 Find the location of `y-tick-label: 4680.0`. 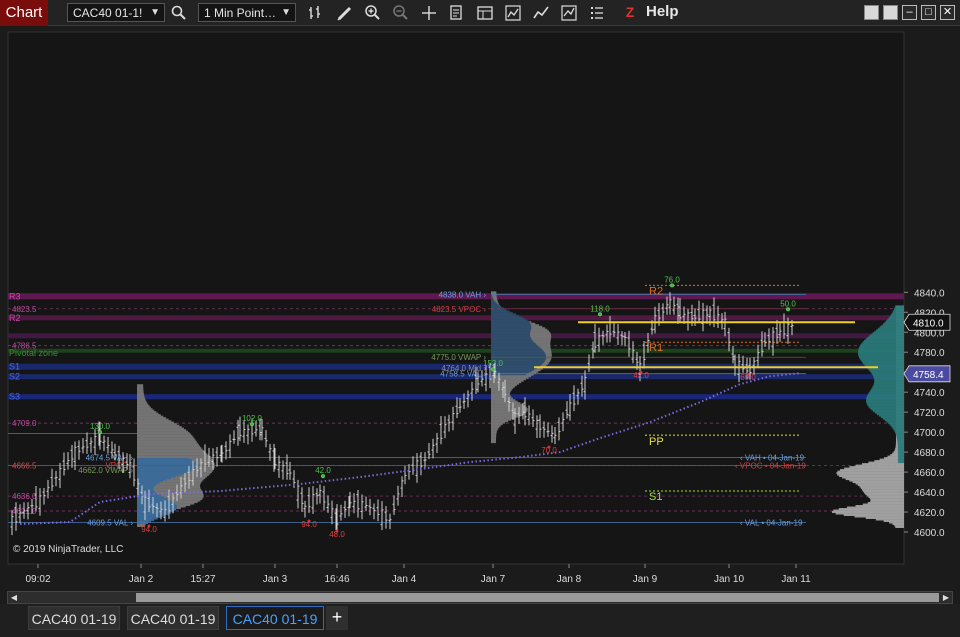

y-tick-label: 4680.0 is located at coordinates (929, 453).